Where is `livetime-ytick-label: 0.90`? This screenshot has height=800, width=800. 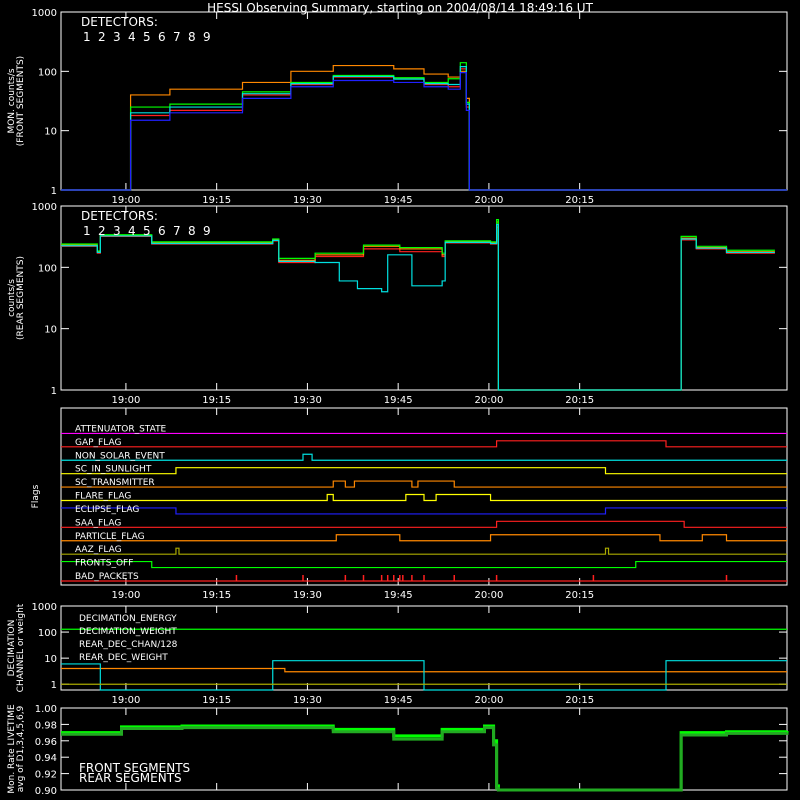 livetime-ytick-label: 0.90 is located at coordinates (46, 791).